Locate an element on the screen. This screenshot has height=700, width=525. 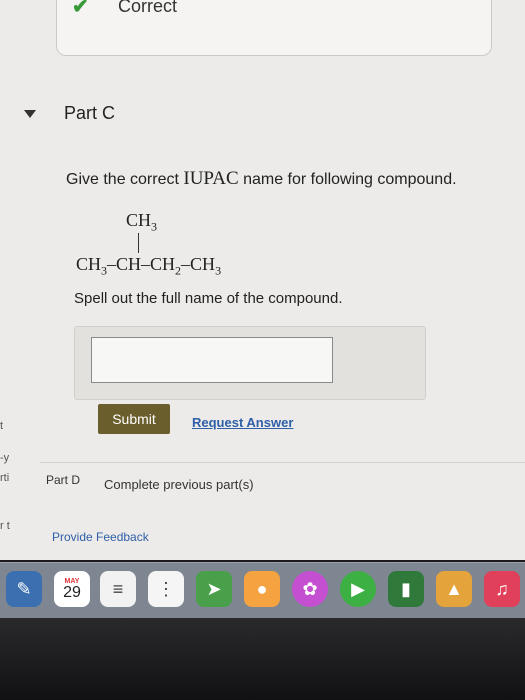
reminders-icon: ⋮ is located at coordinates (166, 589).